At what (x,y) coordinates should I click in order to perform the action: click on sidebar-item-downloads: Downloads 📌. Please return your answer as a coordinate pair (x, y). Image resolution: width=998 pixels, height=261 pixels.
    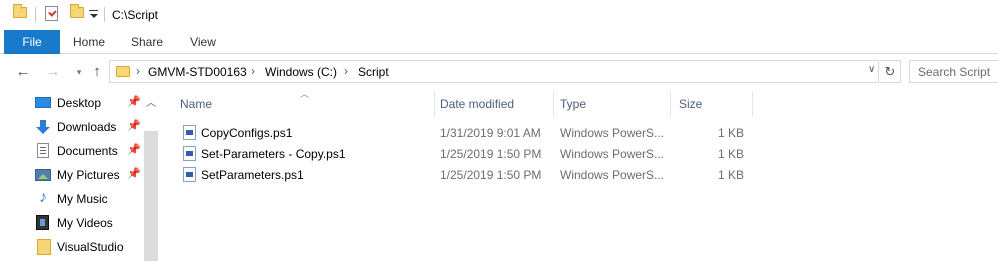
    Looking at the image, I should click on (89, 127).